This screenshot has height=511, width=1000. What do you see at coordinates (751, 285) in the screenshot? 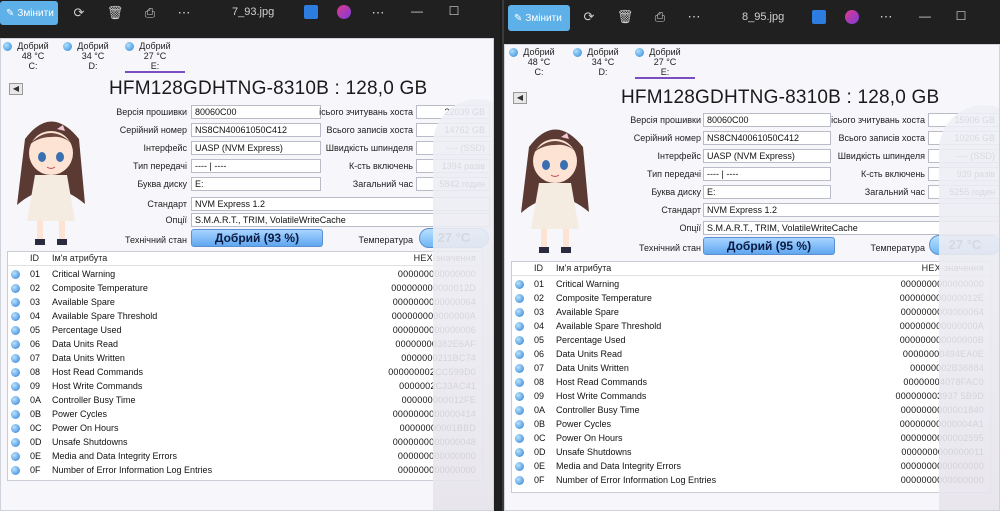
I see `table-row: 01 Critical Warning 0000000000000000` at bounding box center [751, 285].